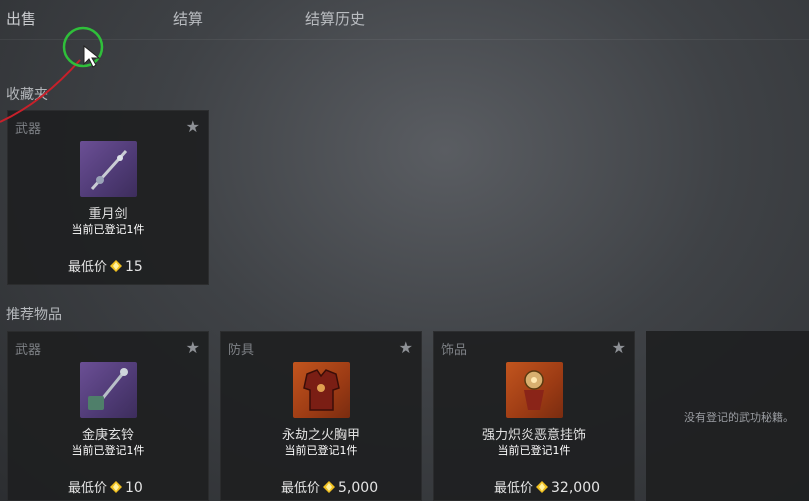 The image size is (809, 501). I want to click on tab-settlement: 结算, so click(188, 18).